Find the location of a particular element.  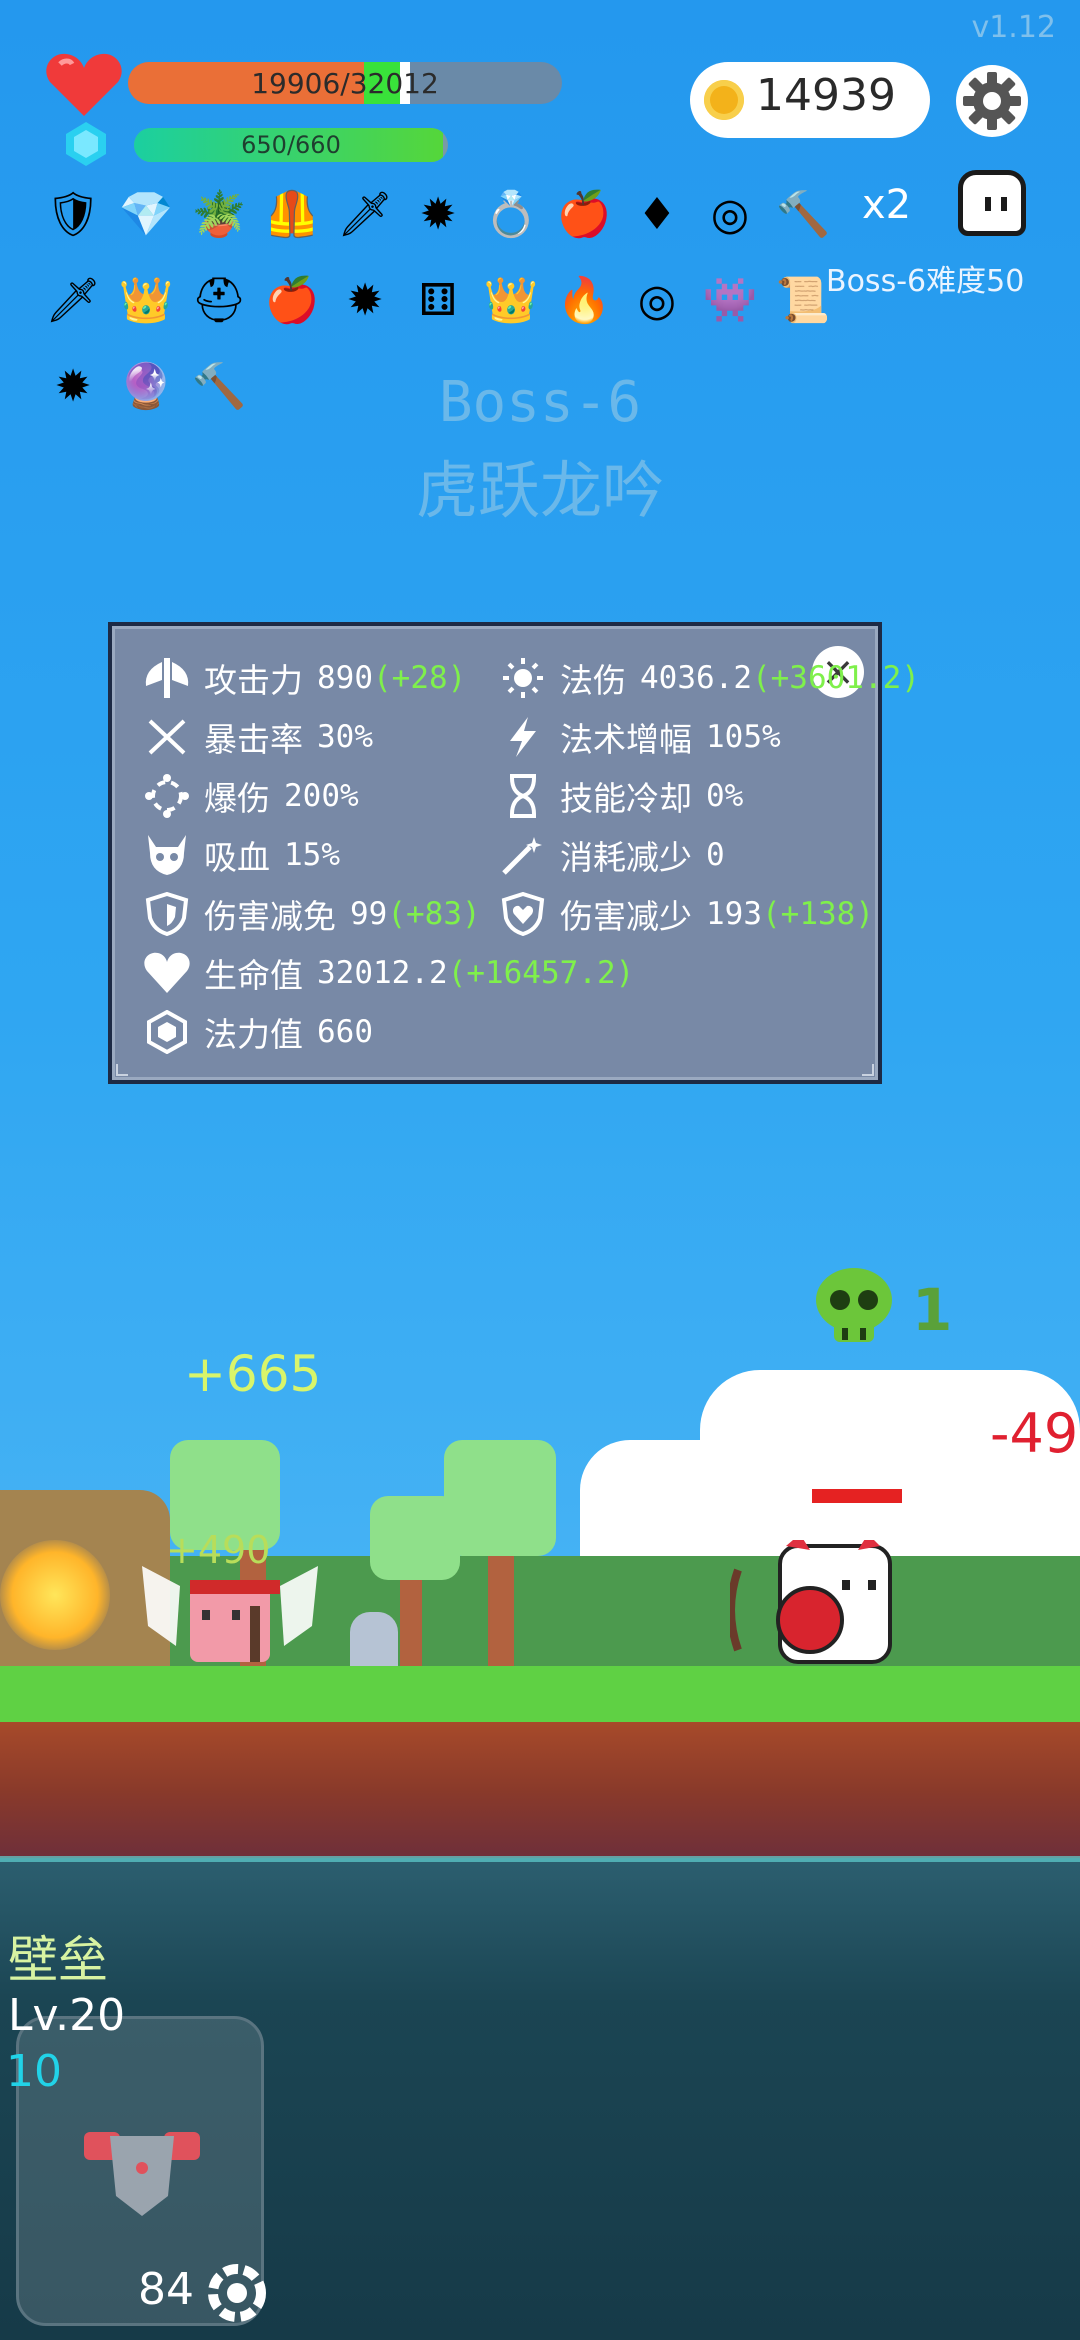

stat-lifesteal: 吸血 15% is located at coordinates (241, 855).